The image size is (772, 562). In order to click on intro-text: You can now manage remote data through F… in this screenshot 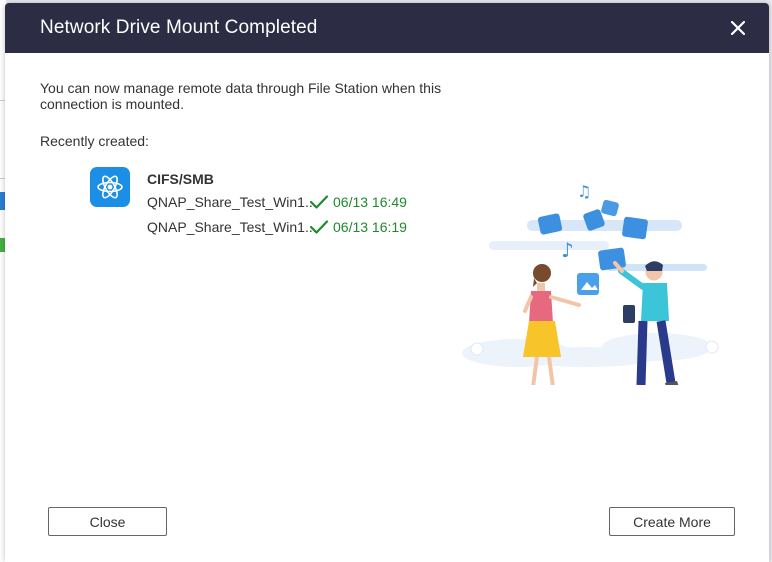, I will do `click(241, 96)`.